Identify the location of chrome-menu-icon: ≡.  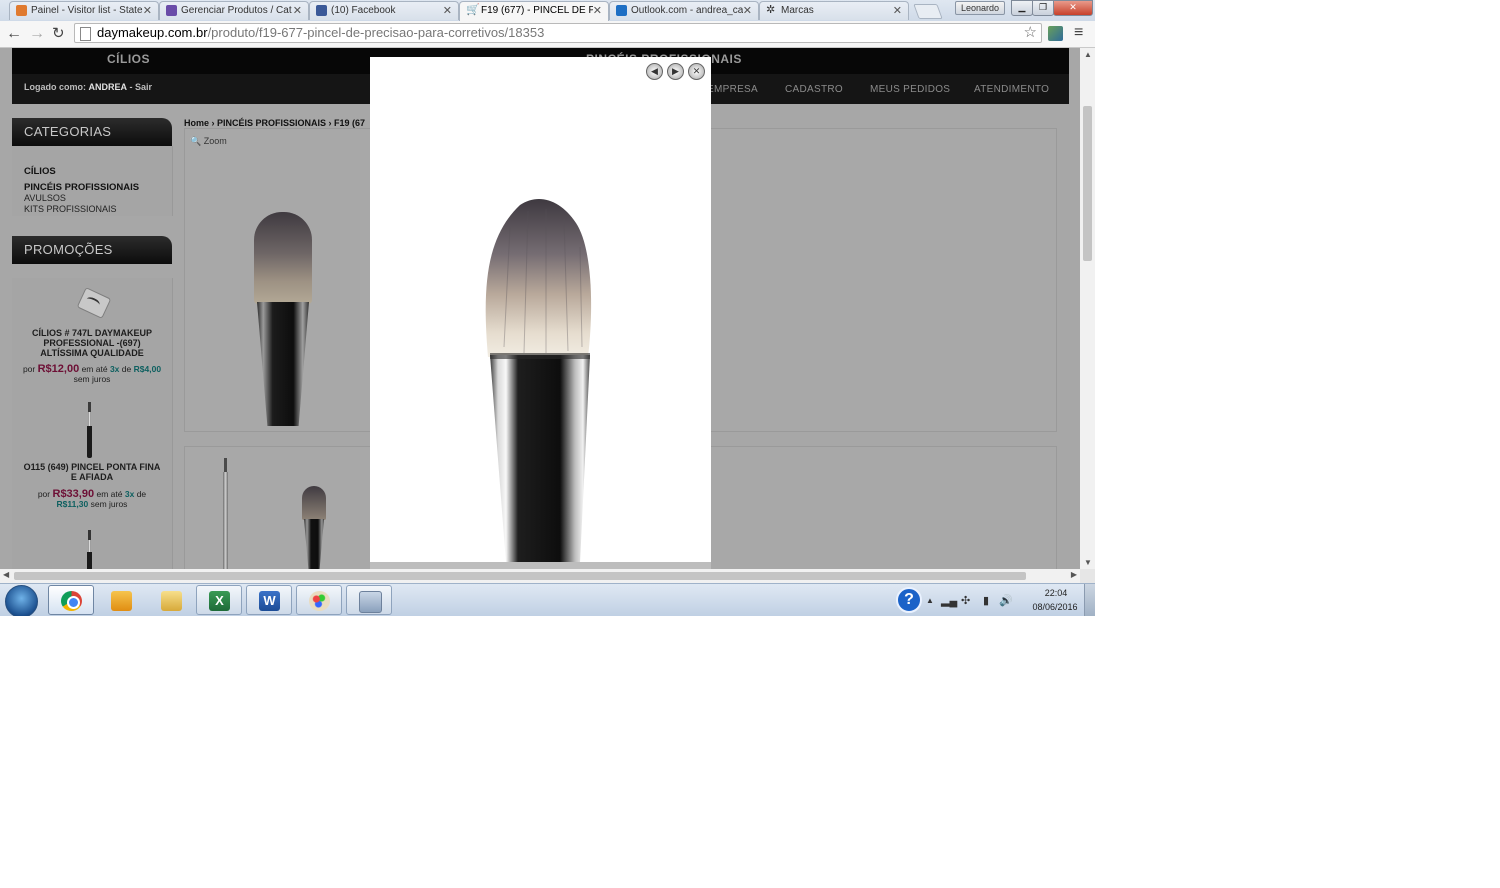
(1078, 33).